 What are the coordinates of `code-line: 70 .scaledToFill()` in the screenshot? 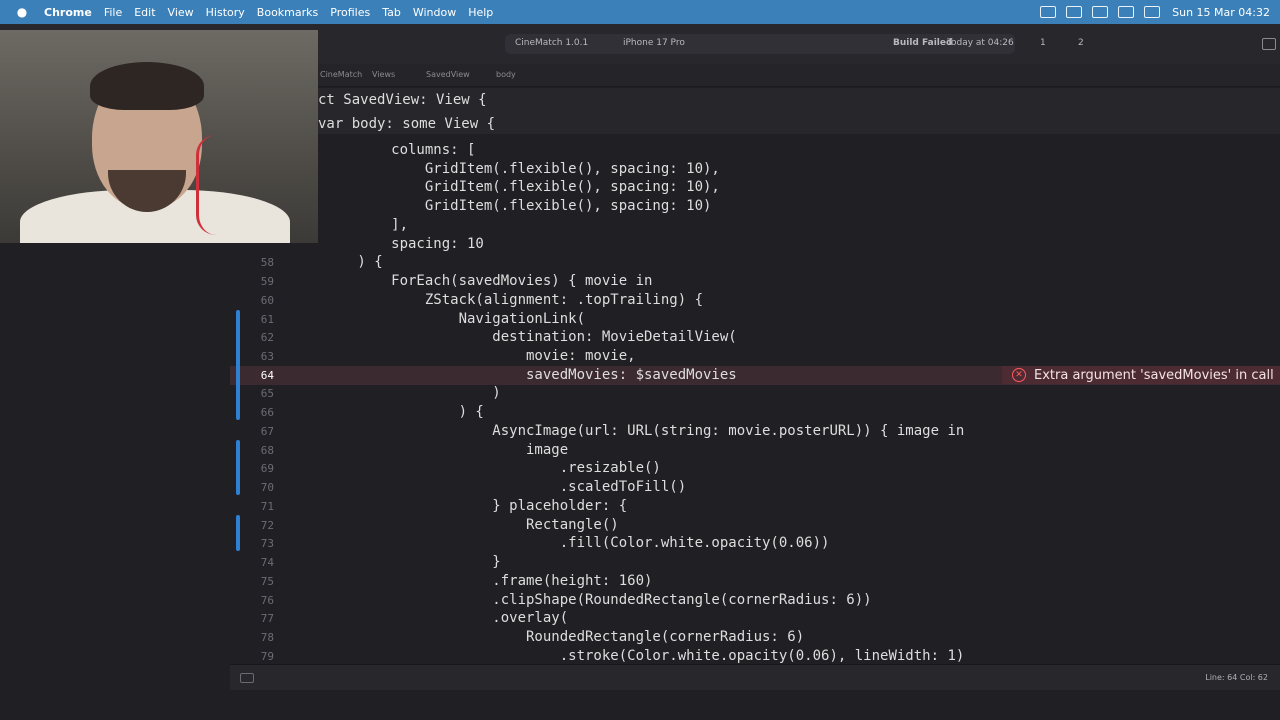 It's located at (473, 487).